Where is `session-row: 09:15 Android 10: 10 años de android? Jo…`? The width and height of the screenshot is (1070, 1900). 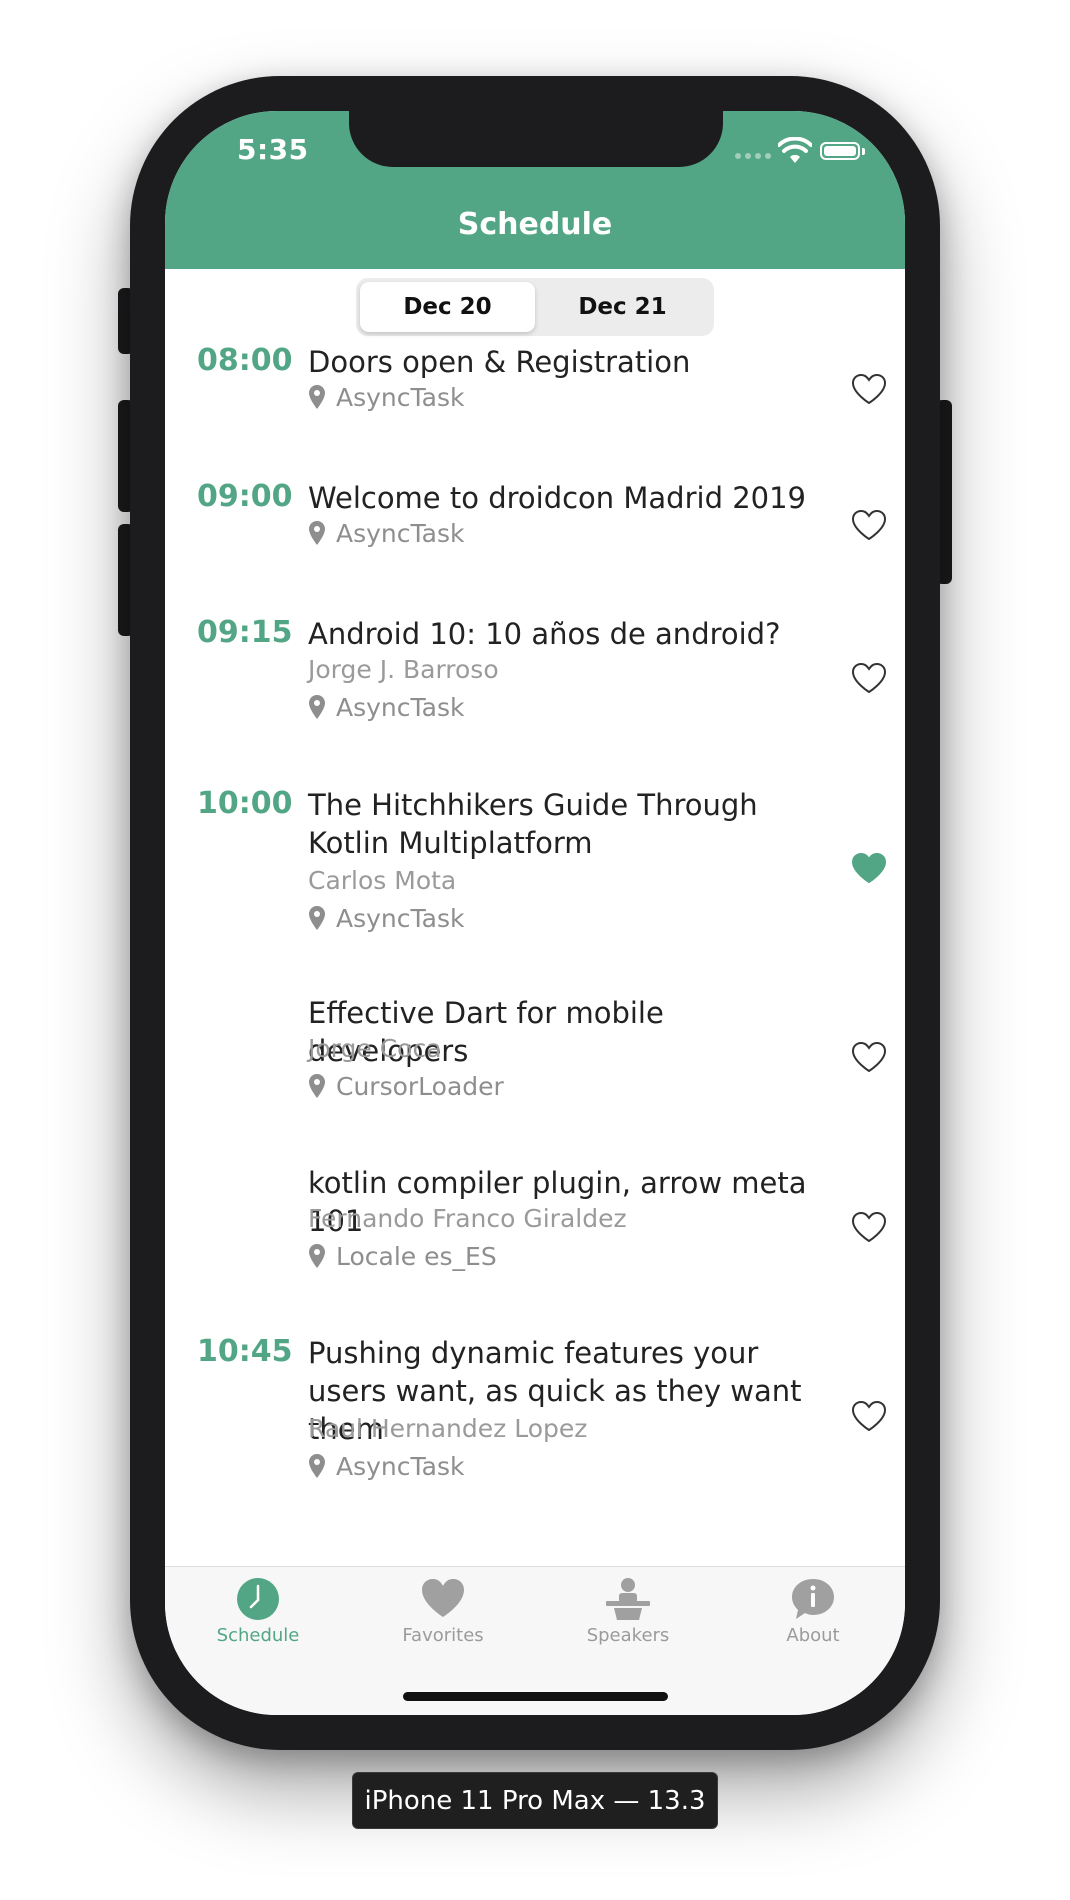 session-row: 09:15 Android 10: 10 años de android? Jo… is located at coordinates (535, 679).